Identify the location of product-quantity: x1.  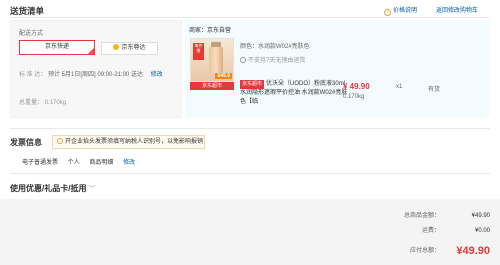
(399, 87).